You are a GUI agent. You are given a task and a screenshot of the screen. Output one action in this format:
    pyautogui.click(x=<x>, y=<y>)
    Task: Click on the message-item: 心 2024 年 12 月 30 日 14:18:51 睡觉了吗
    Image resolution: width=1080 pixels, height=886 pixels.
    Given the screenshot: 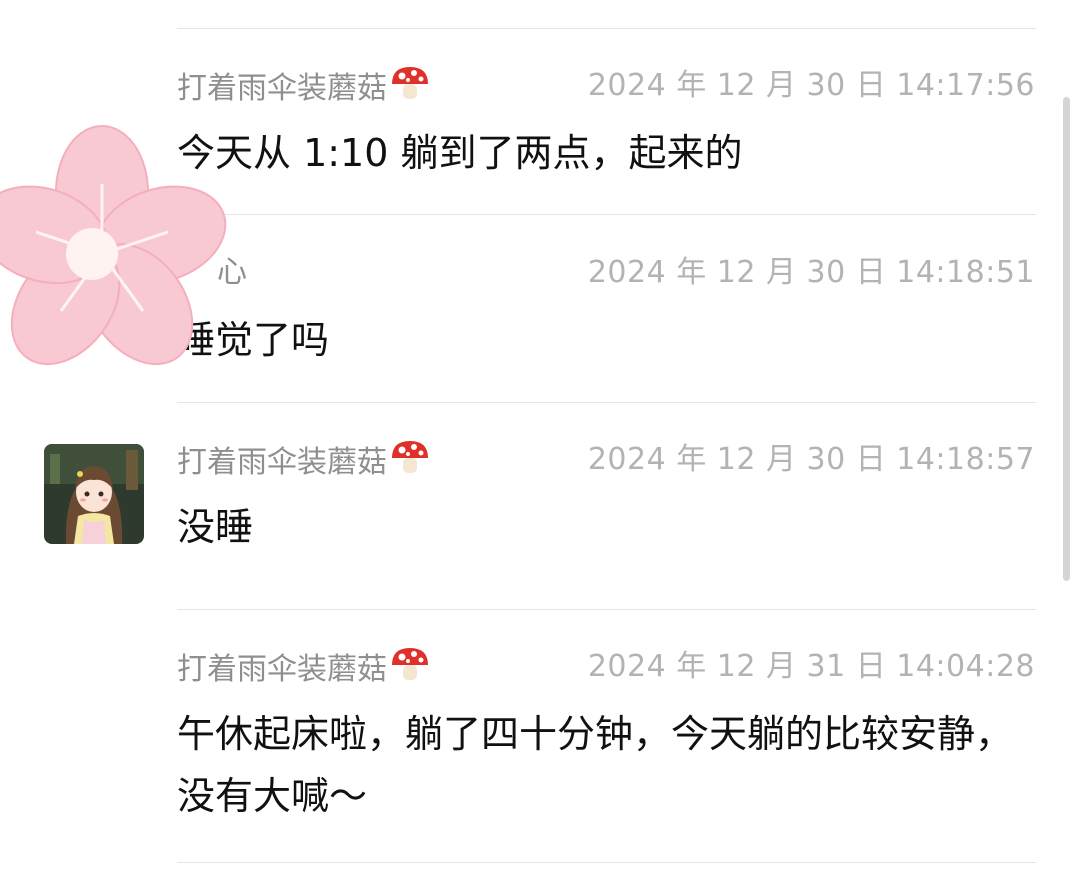 What is the action you would take?
    pyautogui.click(x=606, y=311)
    